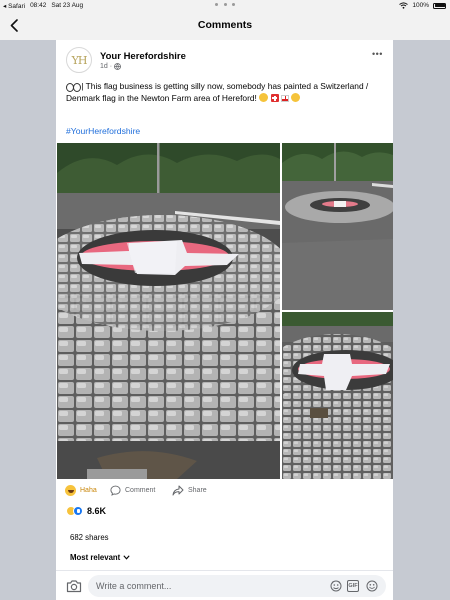 Image resolution: width=450 pixels, height=600 pixels. What do you see at coordinates (296, 98) in the screenshot?
I see `laughing-emoji-icon` at bounding box center [296, 98].